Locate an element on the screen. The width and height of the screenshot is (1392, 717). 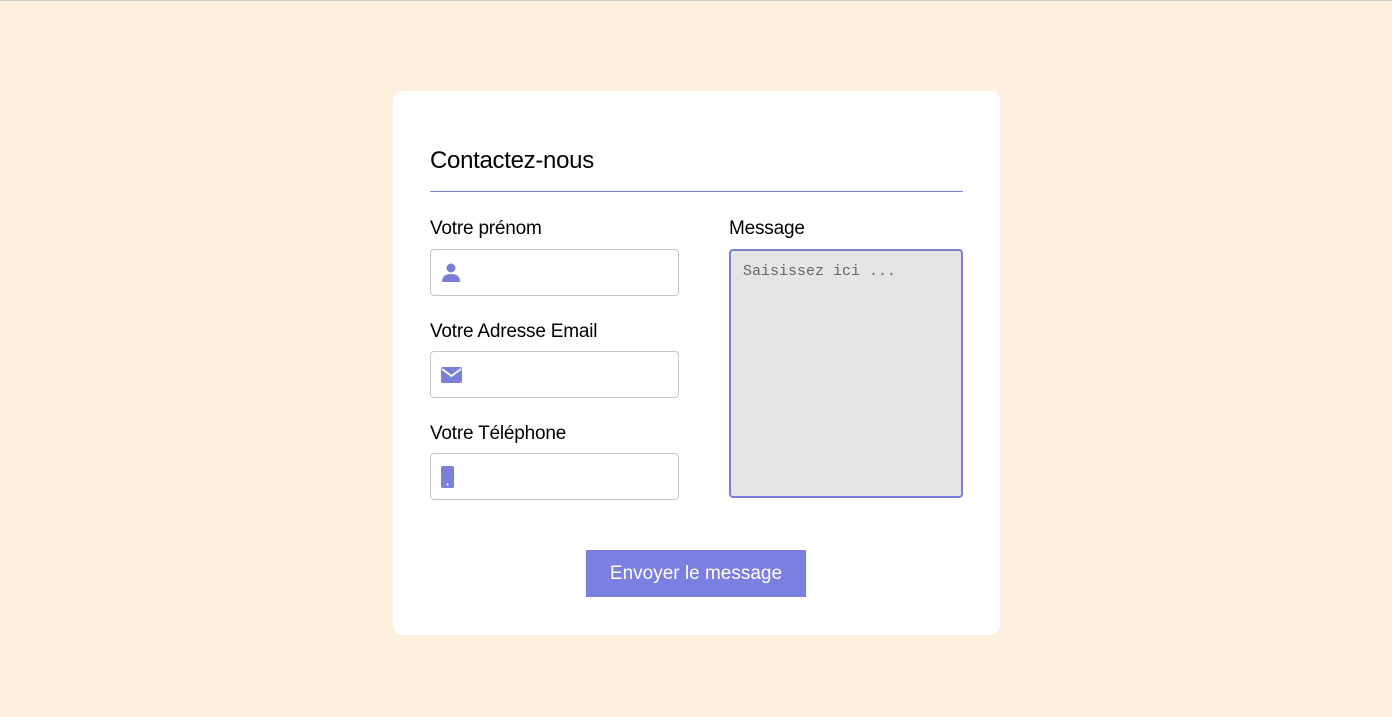
title-divider is located at coordinates (696, 191).